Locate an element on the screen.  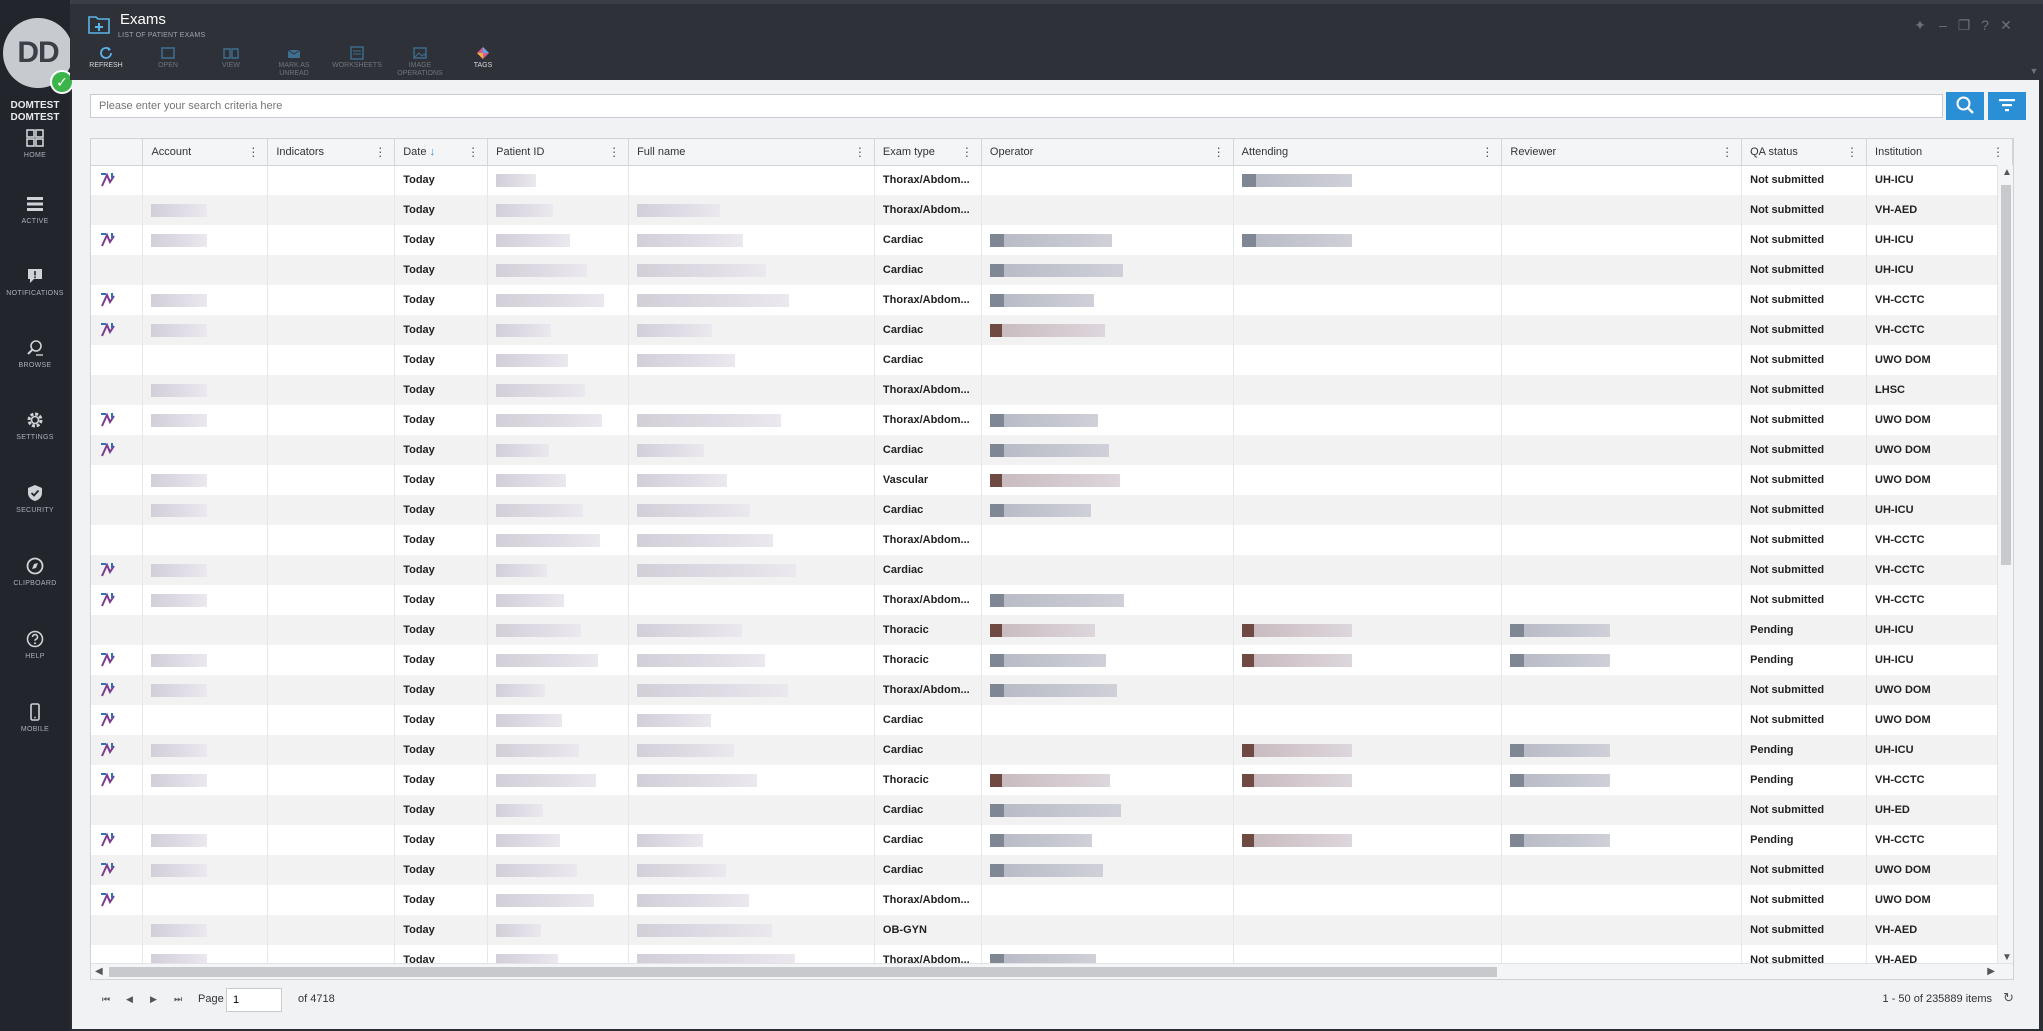
nav-settings: SETTINGS is located at coordinates (35, 425).